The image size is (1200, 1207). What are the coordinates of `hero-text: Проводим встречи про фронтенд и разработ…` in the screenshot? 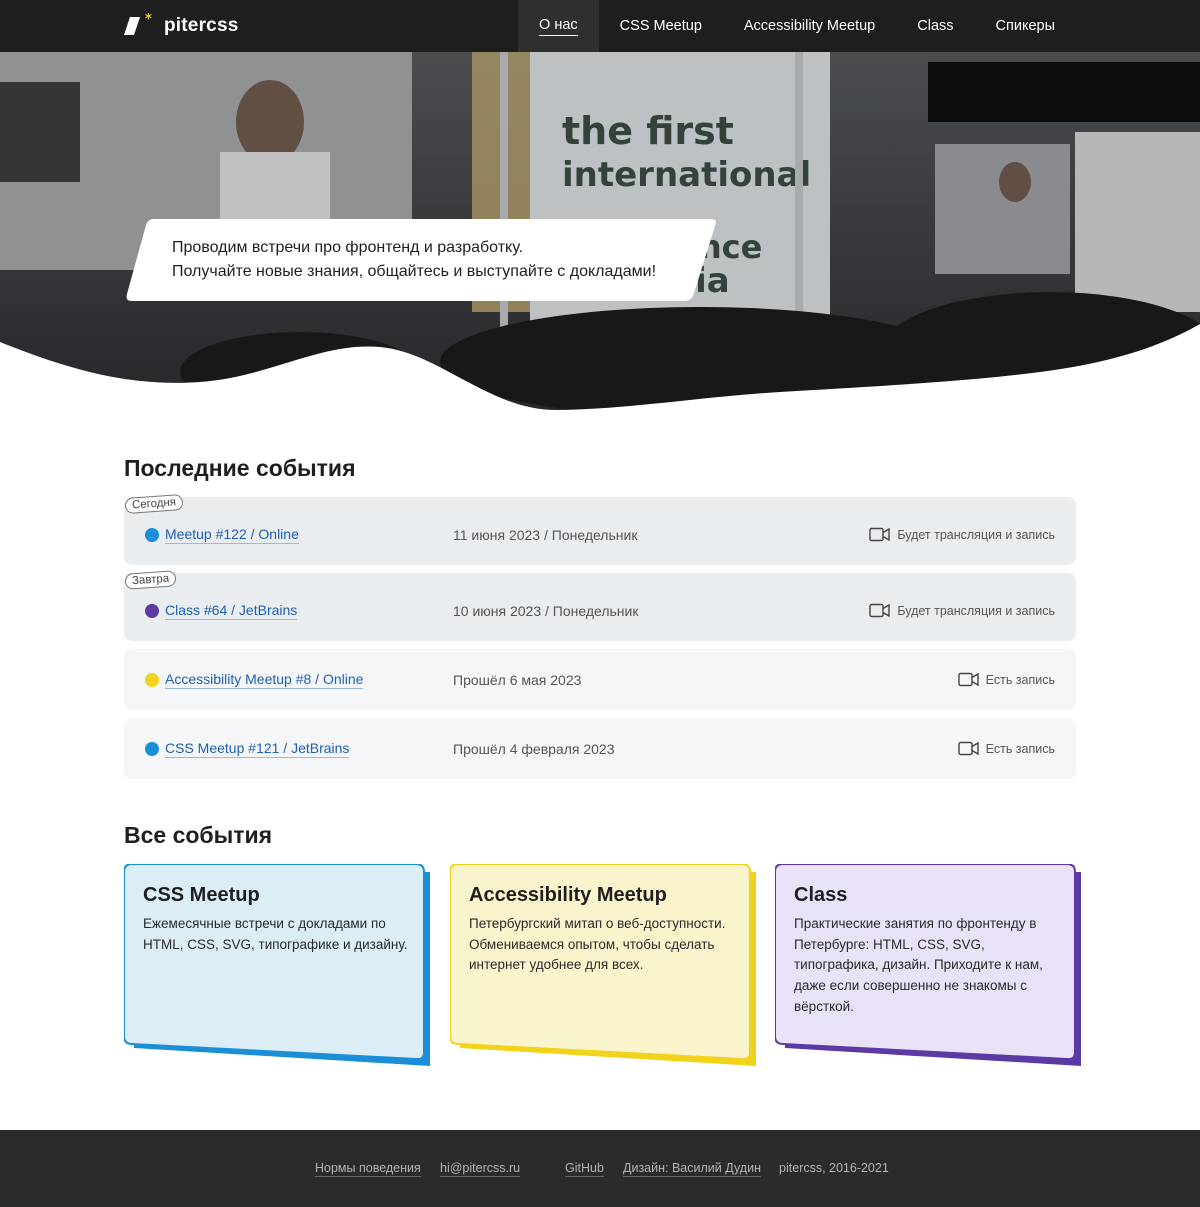 It's located at (414, 260).